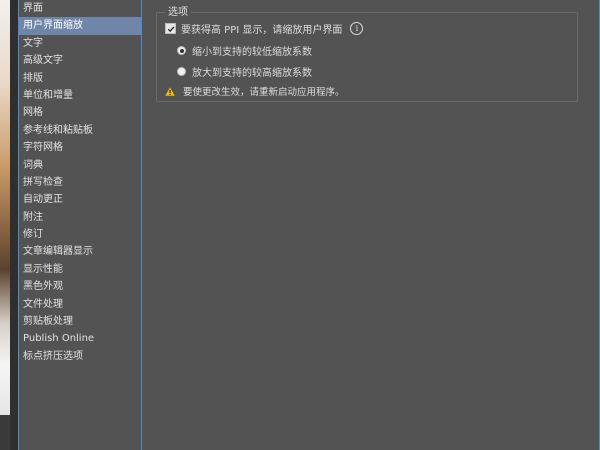  What do you see at coordinates (80, 147) in the screenshot?
I see `category-item: 字符网格` at bounding box center [80, 147].